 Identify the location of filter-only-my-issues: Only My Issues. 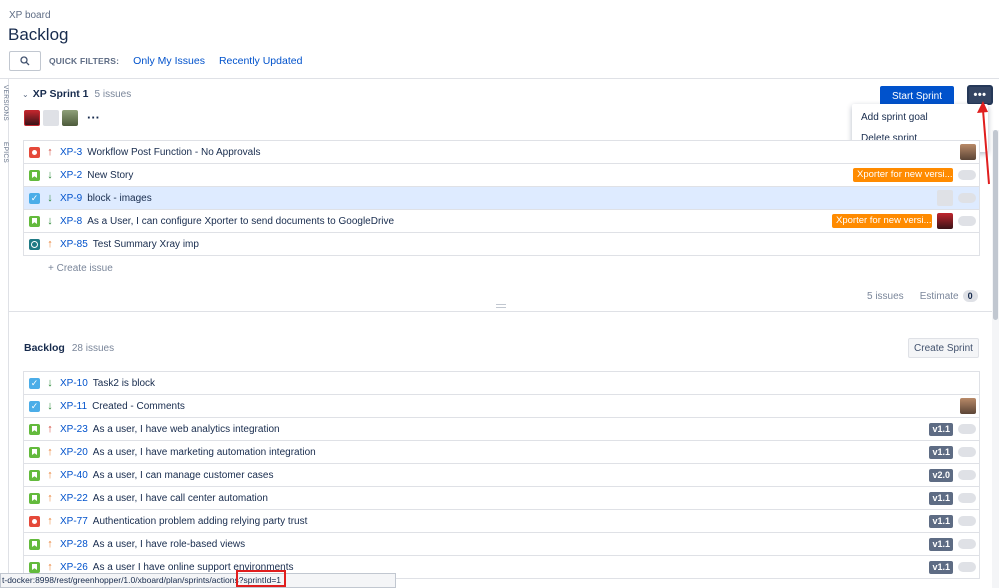
(169, 61).